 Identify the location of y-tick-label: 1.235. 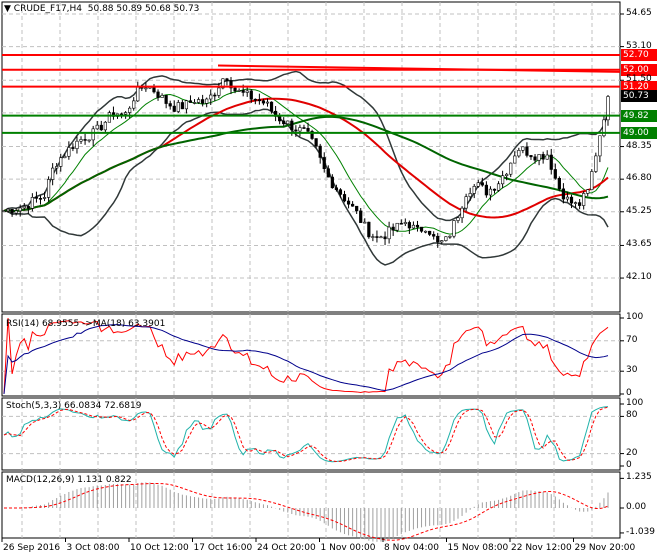
(639, 477).